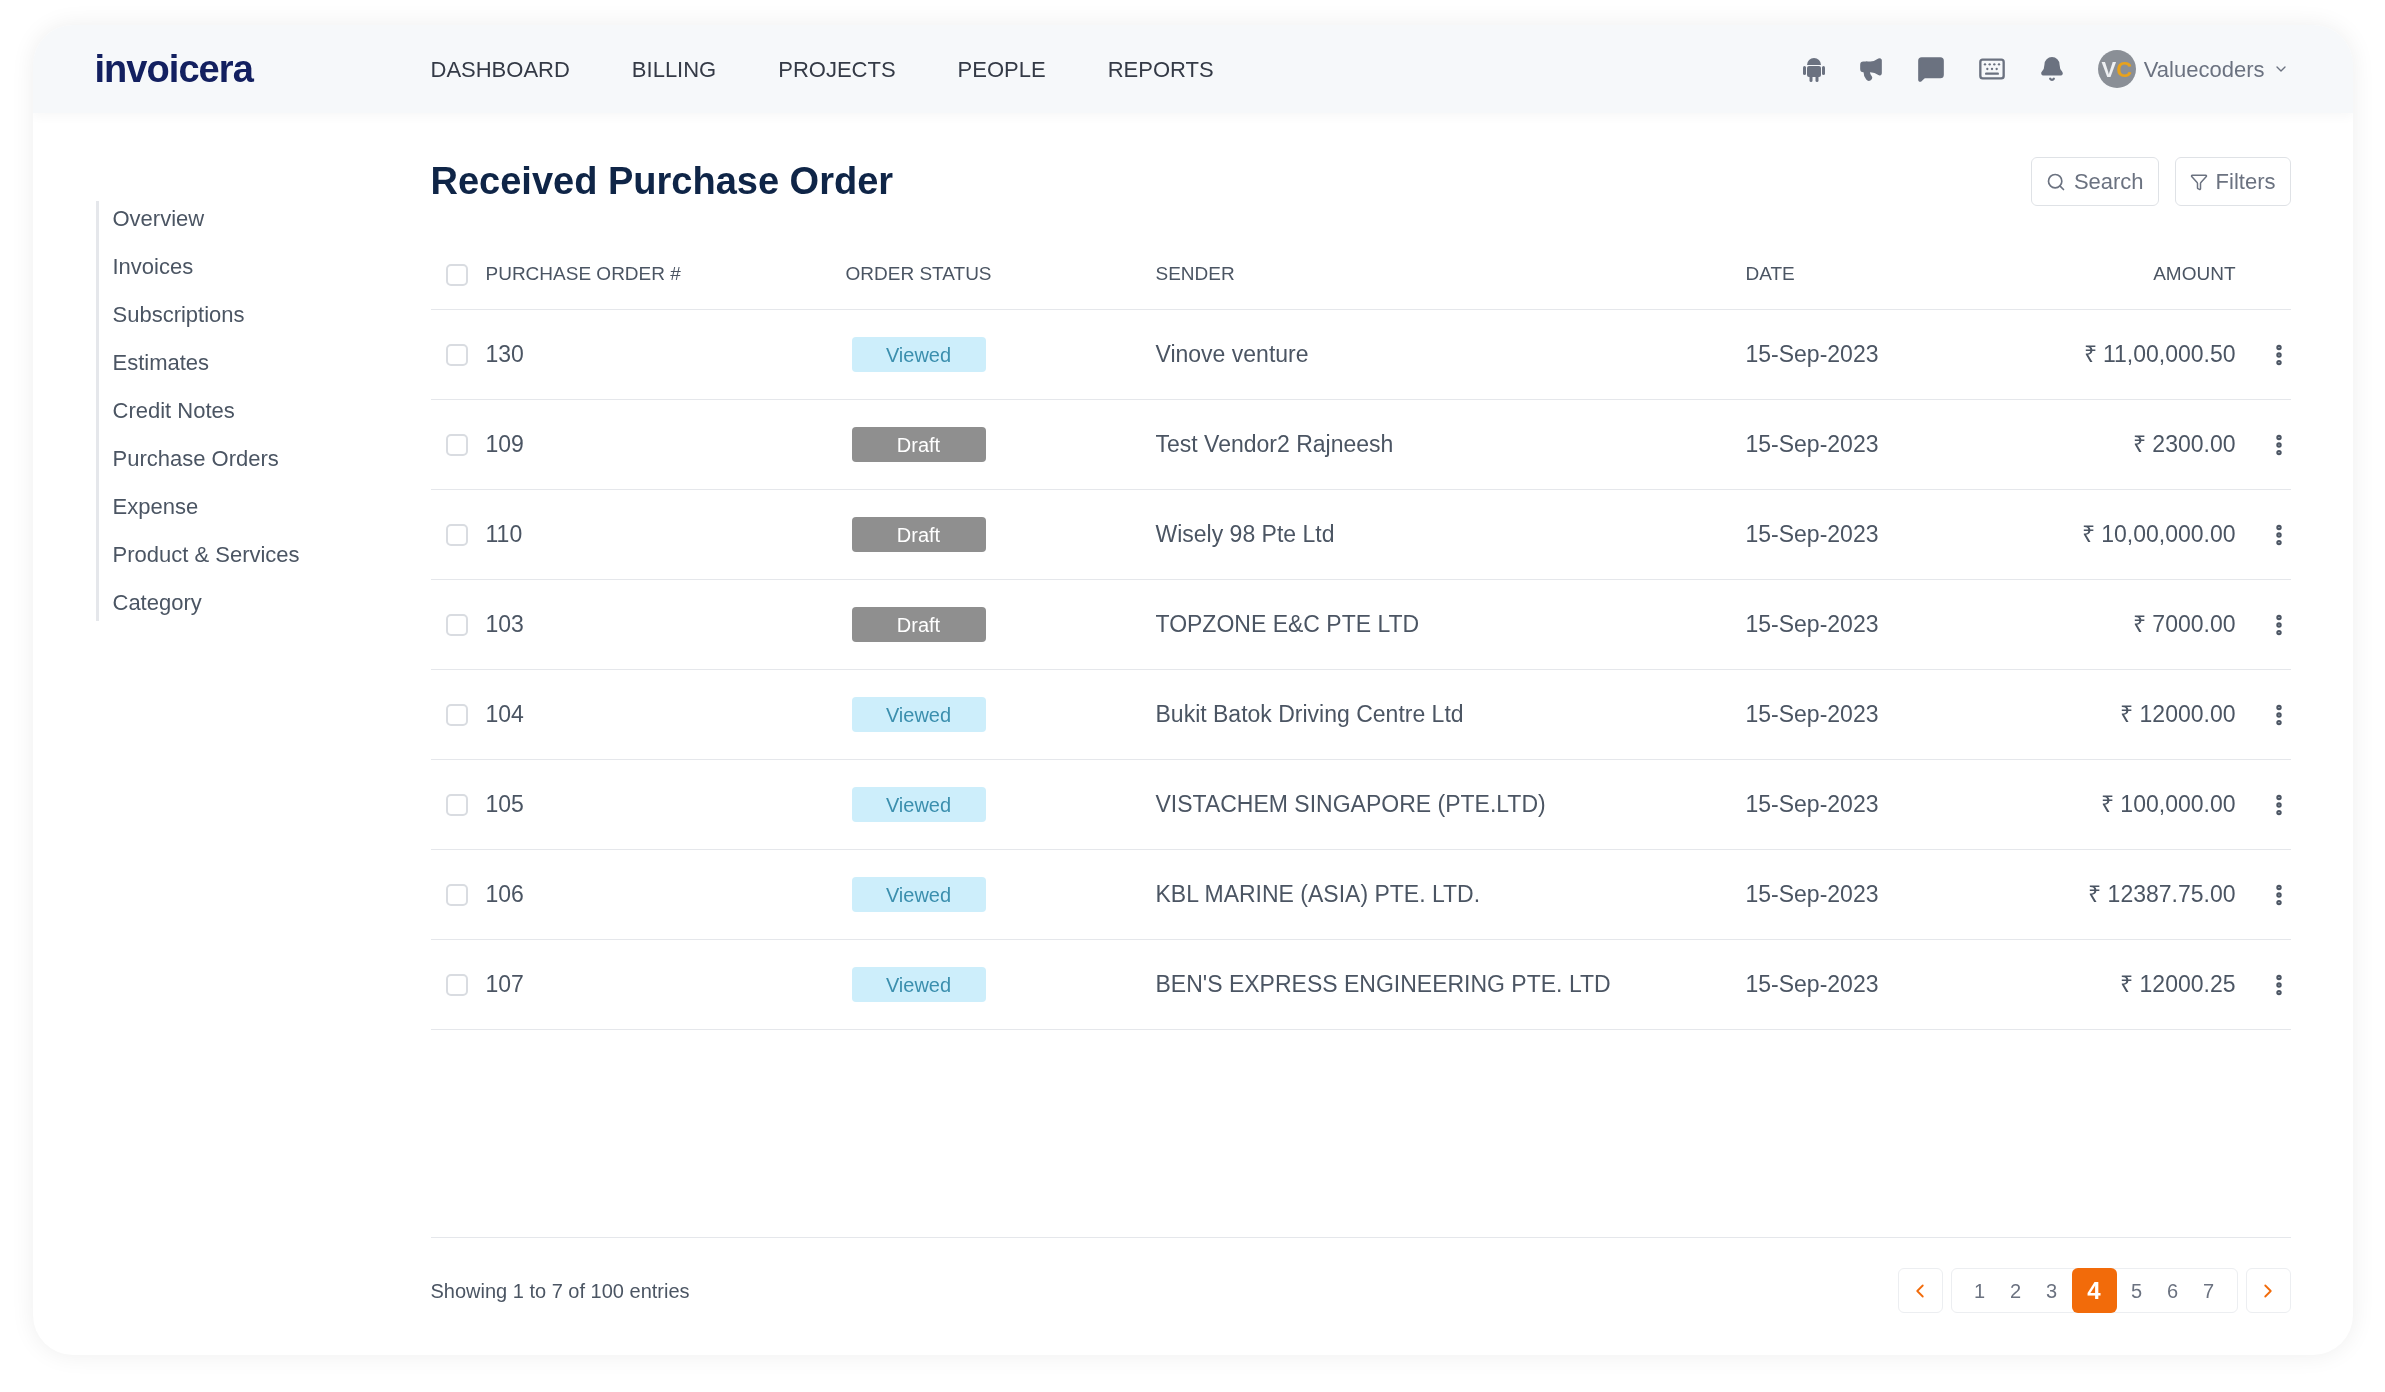  Describe the element at coordinates (2177, 985) in the screenshot. I see `table-cell-text: ₹ 12000.25` at that location.